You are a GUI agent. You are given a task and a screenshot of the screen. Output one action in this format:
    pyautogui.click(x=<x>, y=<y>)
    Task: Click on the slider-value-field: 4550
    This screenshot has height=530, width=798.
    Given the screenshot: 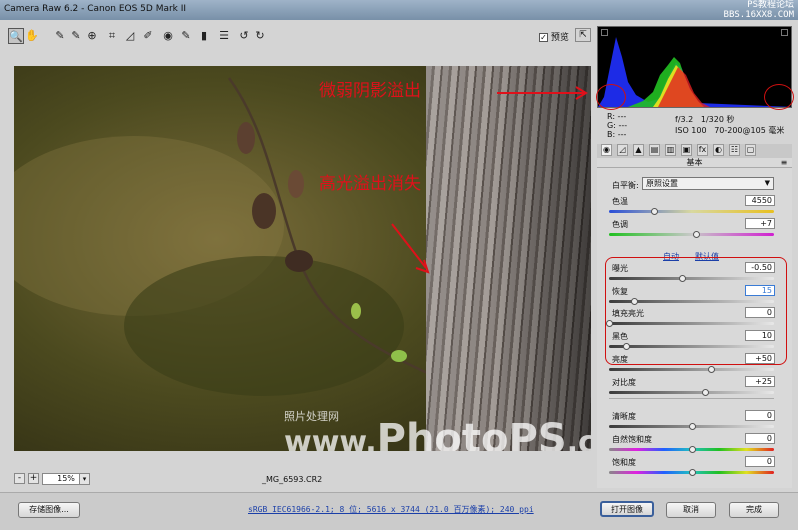 What is the action you would take?
    pyautogui.click(x=760, y=200)
    